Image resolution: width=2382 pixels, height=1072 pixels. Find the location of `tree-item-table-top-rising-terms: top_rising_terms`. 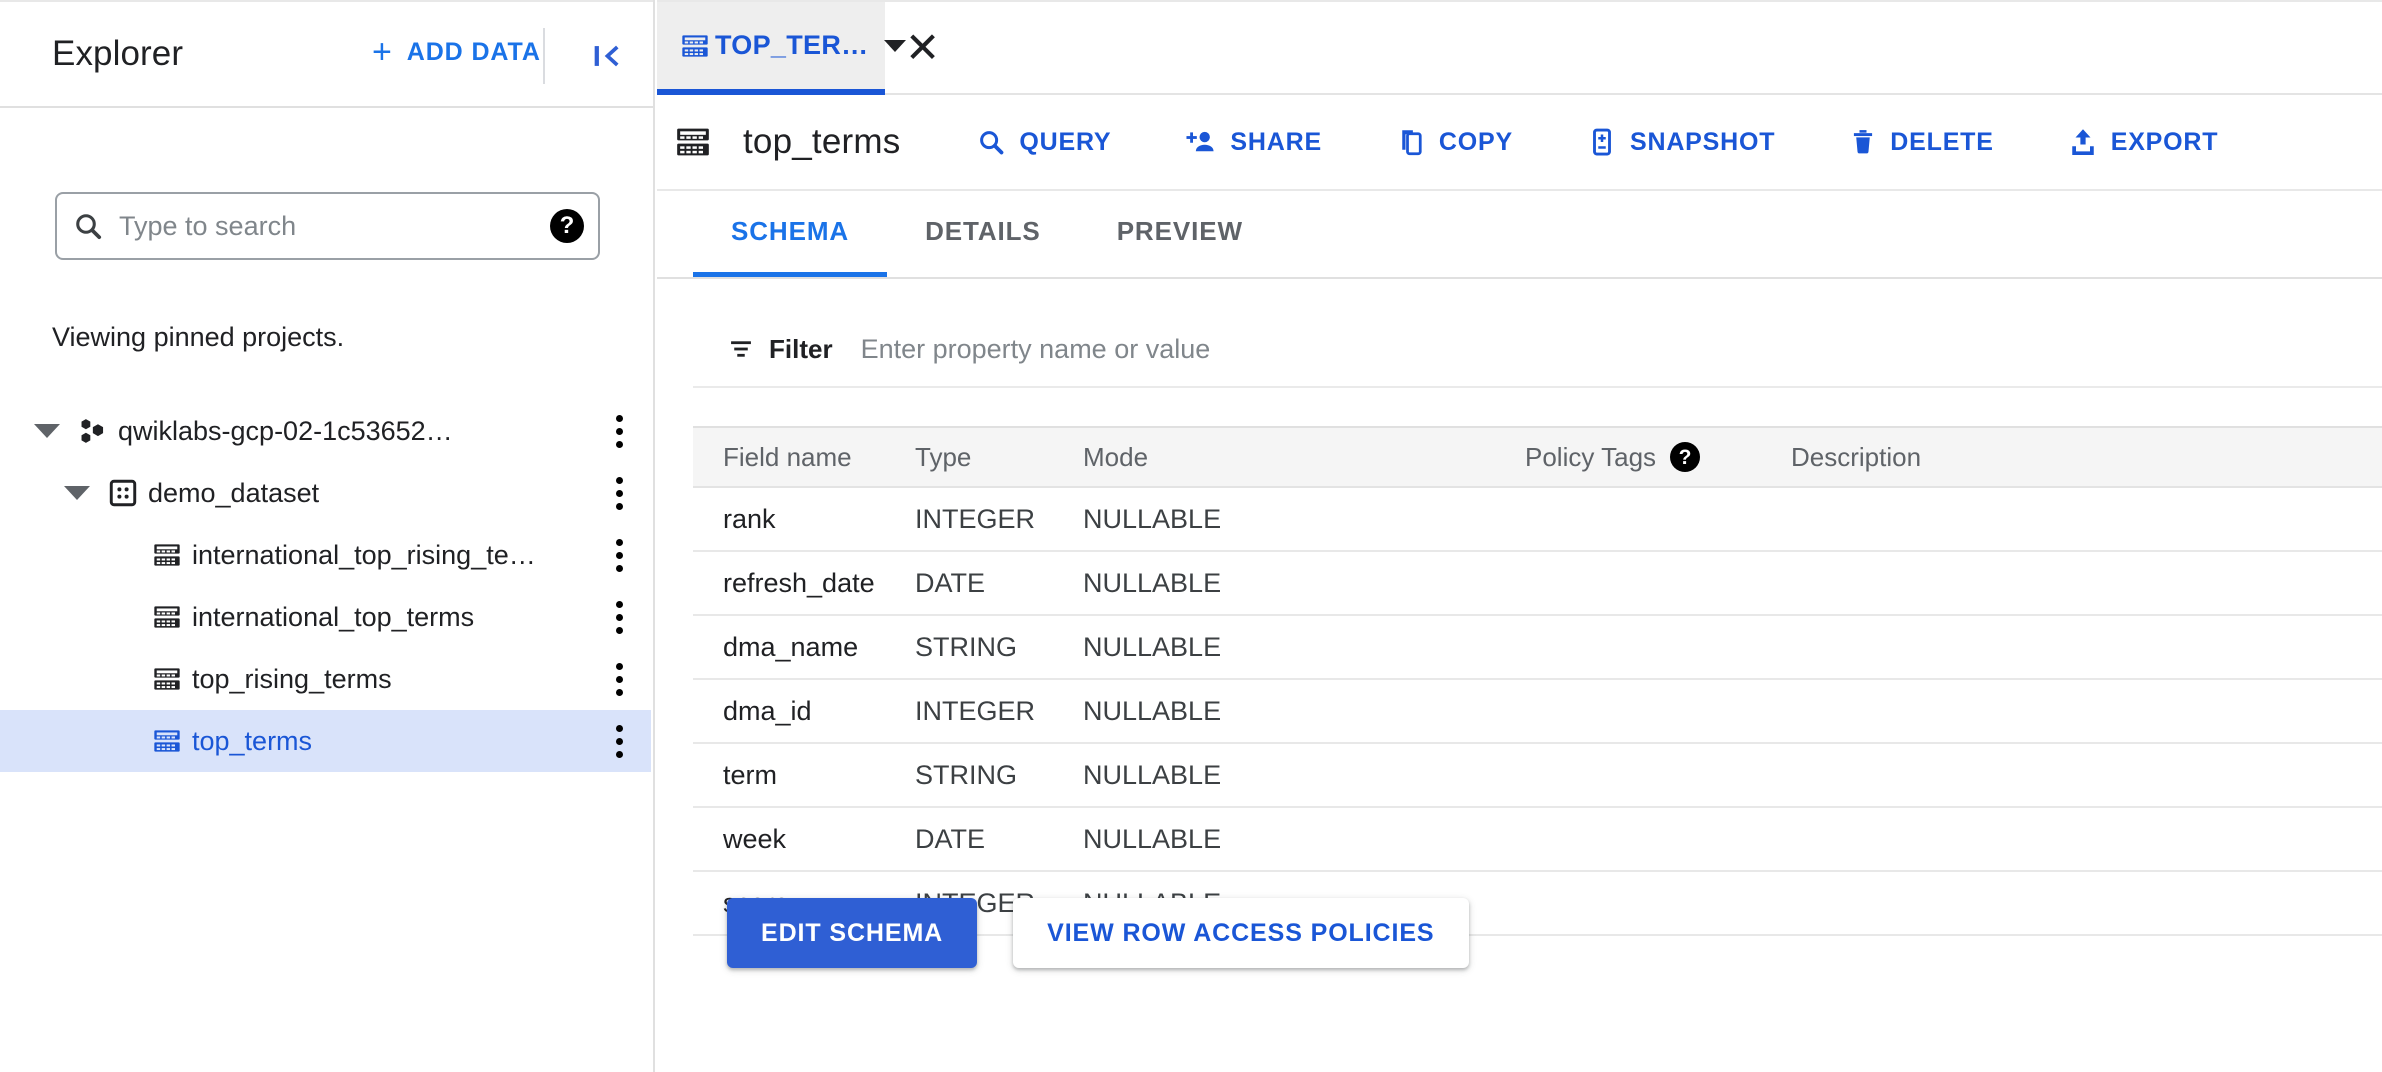

tree-item-table-top-rising-terms: top_rising_terms is located at coordinates (325, 679).